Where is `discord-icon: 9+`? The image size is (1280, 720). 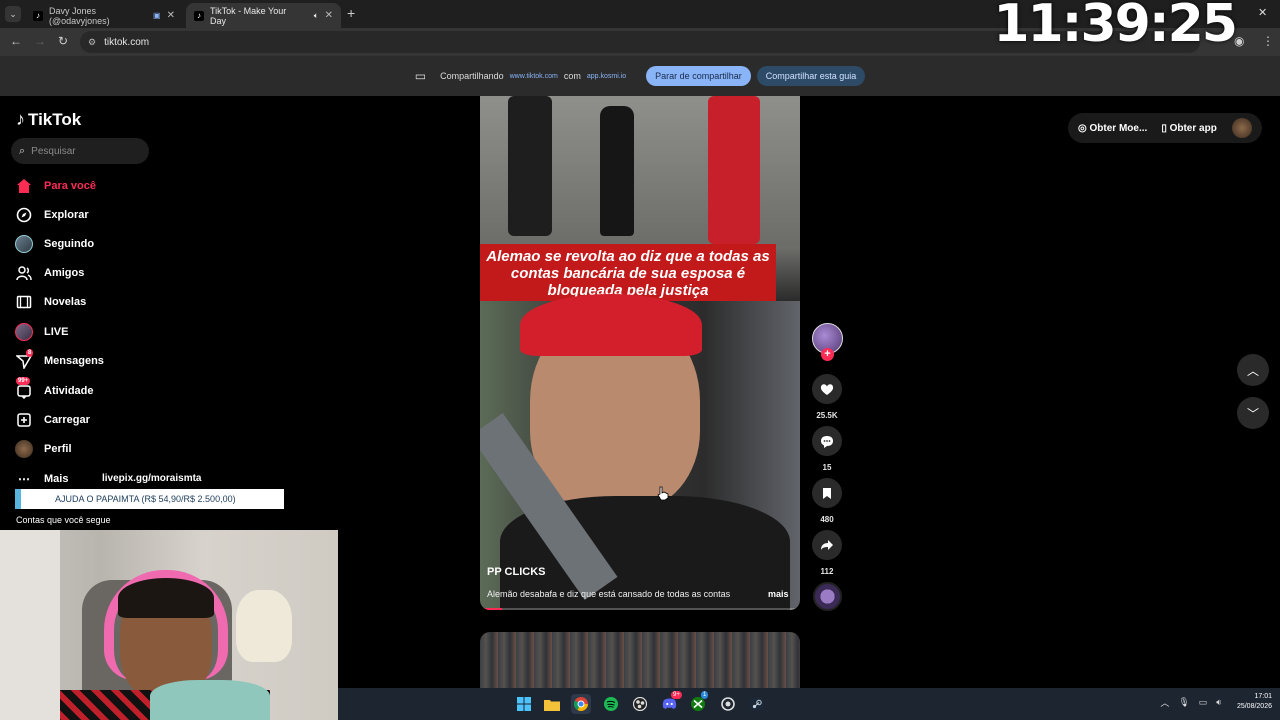
discord-icon: 9+ is located at coordinates (670, 702).